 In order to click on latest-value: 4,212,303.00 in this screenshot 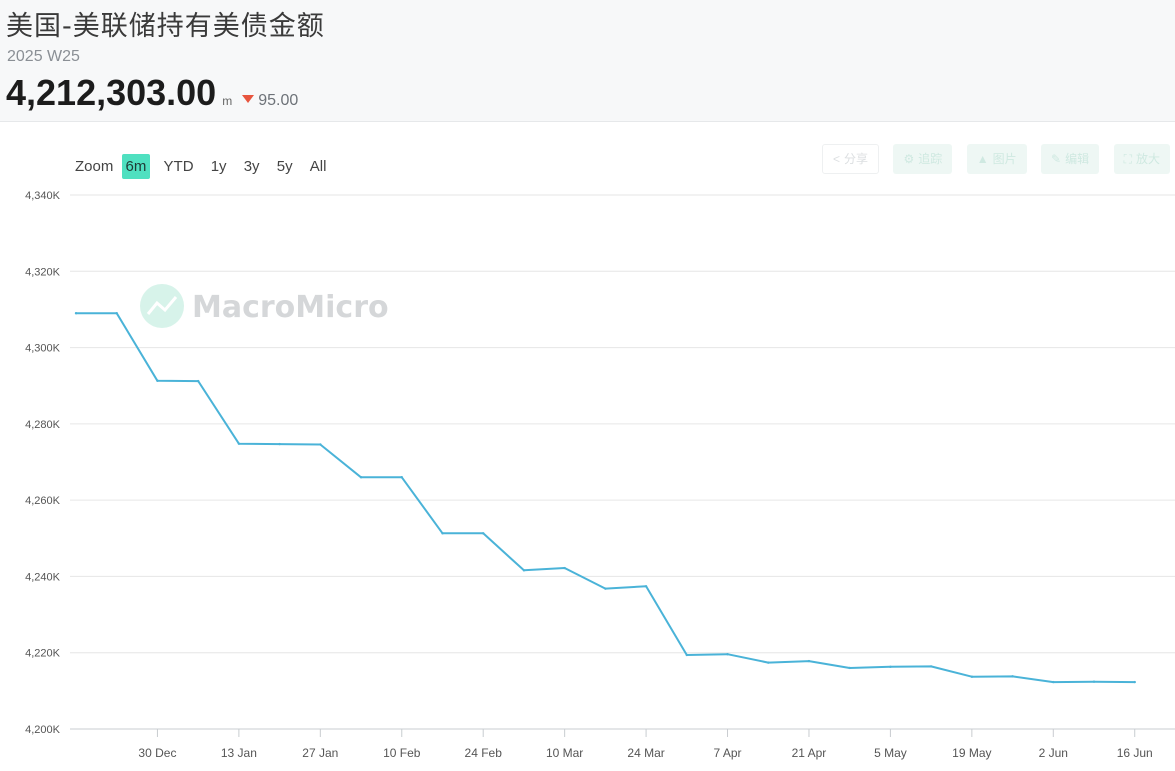, I will do `click(111, 92)`.